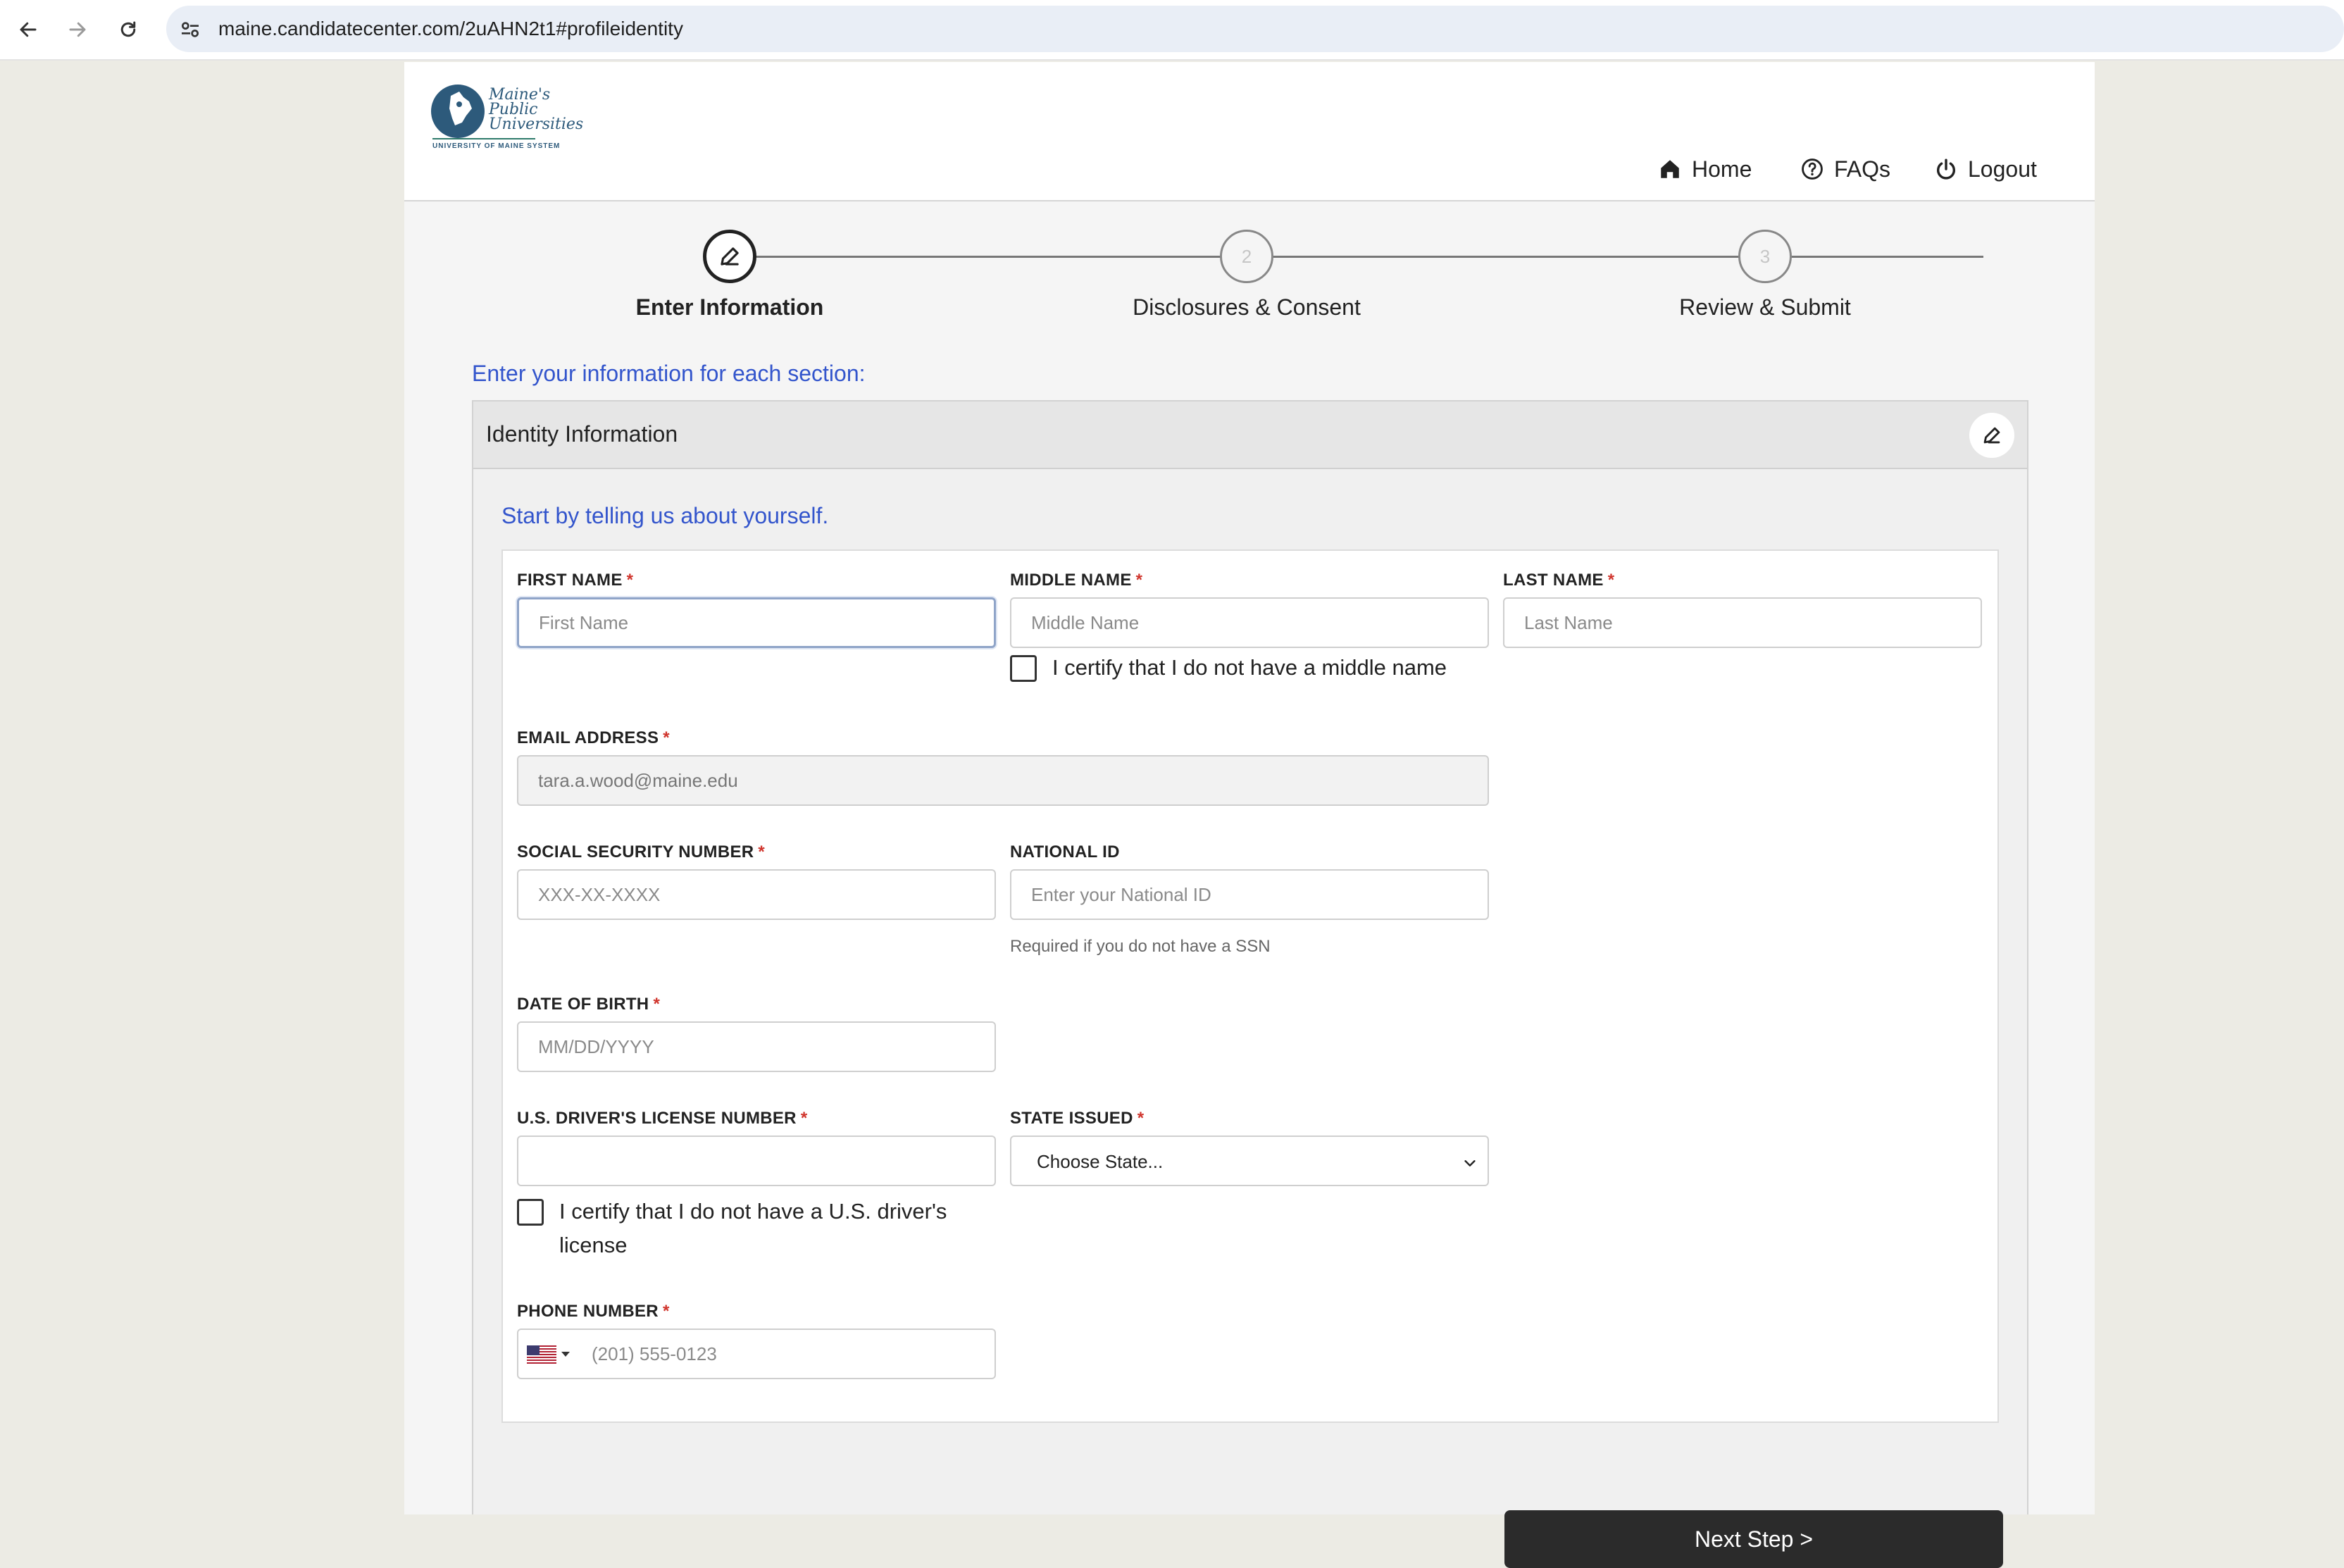  I want to click on logo-line-3: Universities, so click(537, 124).